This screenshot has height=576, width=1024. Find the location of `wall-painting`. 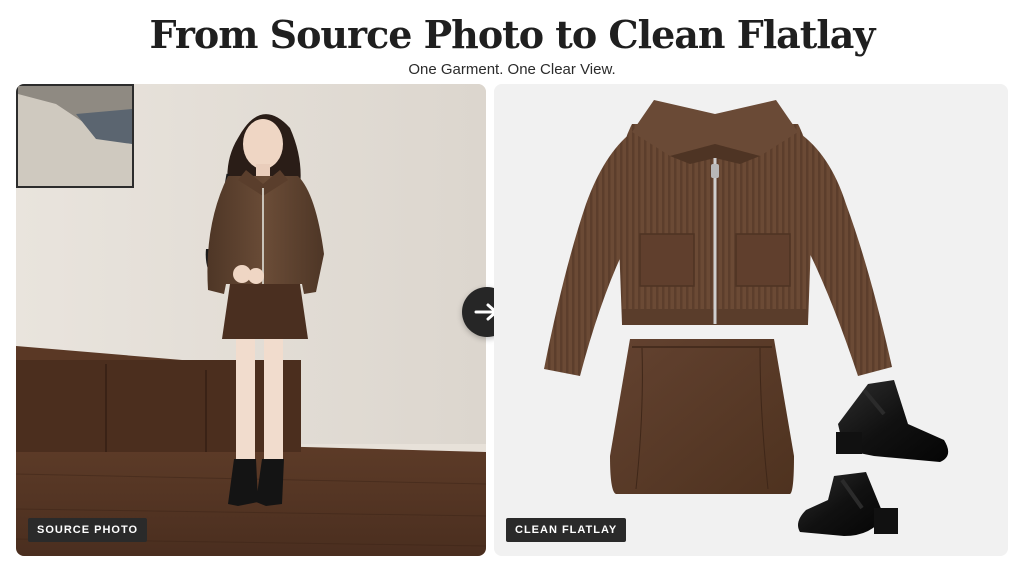

wall-painting is located at coordinates (75, 136).